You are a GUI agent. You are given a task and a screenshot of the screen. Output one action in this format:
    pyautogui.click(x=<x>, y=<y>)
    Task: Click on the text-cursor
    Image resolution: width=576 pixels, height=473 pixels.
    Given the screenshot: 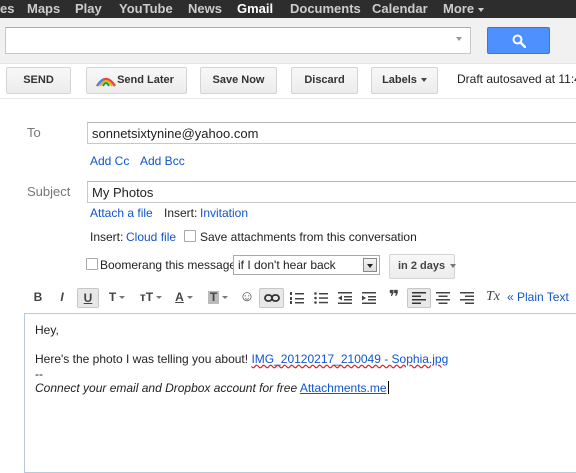 What is the action you would take?
    pyautogui.click(x=388, y=387)
    